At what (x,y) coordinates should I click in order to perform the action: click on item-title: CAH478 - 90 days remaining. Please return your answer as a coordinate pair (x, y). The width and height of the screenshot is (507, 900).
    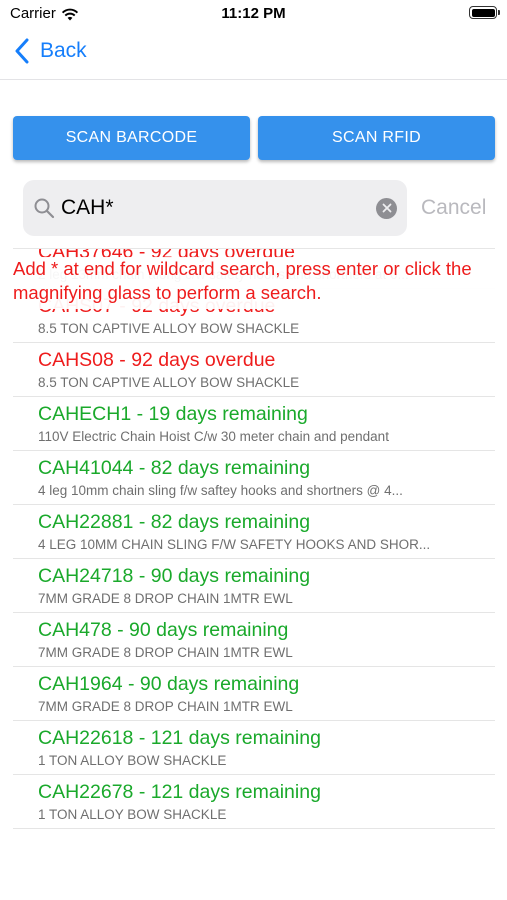
    Looking at the image, I should click on (163, 630).